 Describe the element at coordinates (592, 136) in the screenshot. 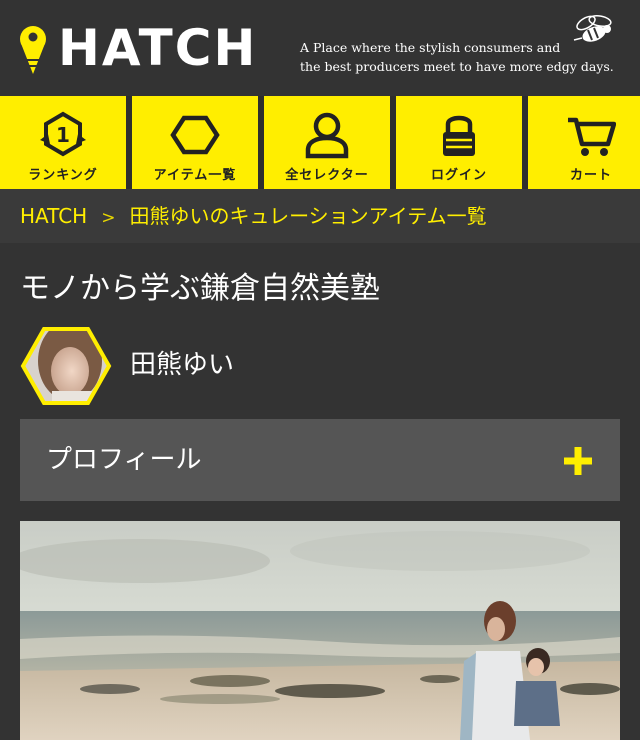

I see `cart-icon` at that location.